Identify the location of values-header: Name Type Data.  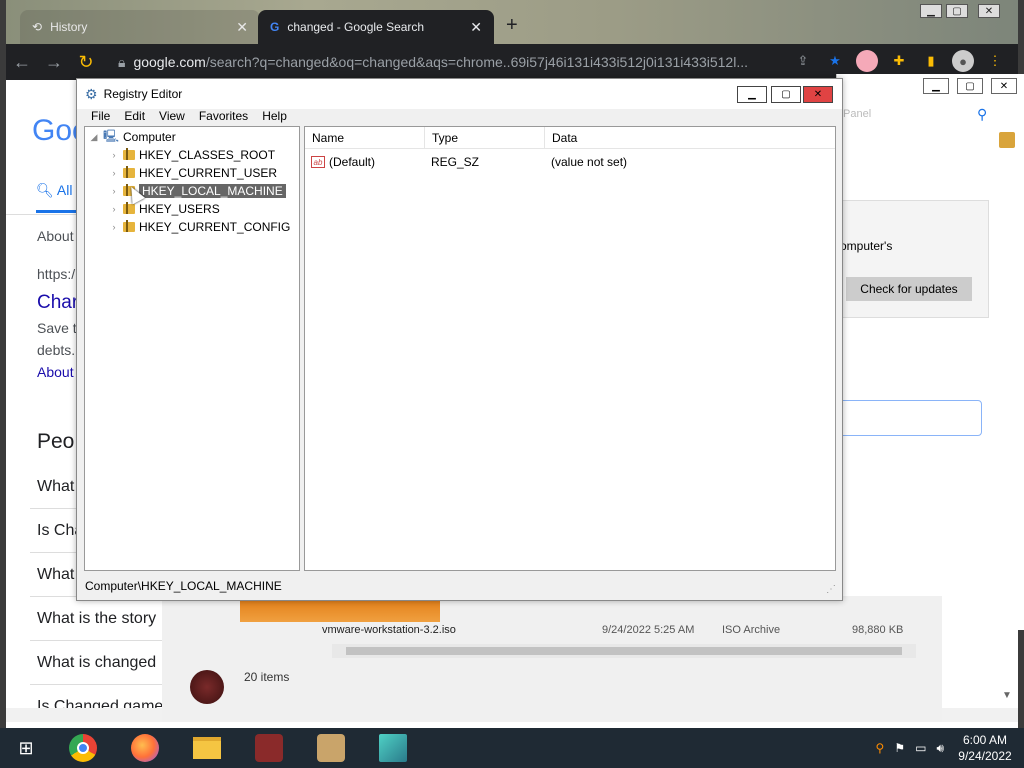
(570, 138).